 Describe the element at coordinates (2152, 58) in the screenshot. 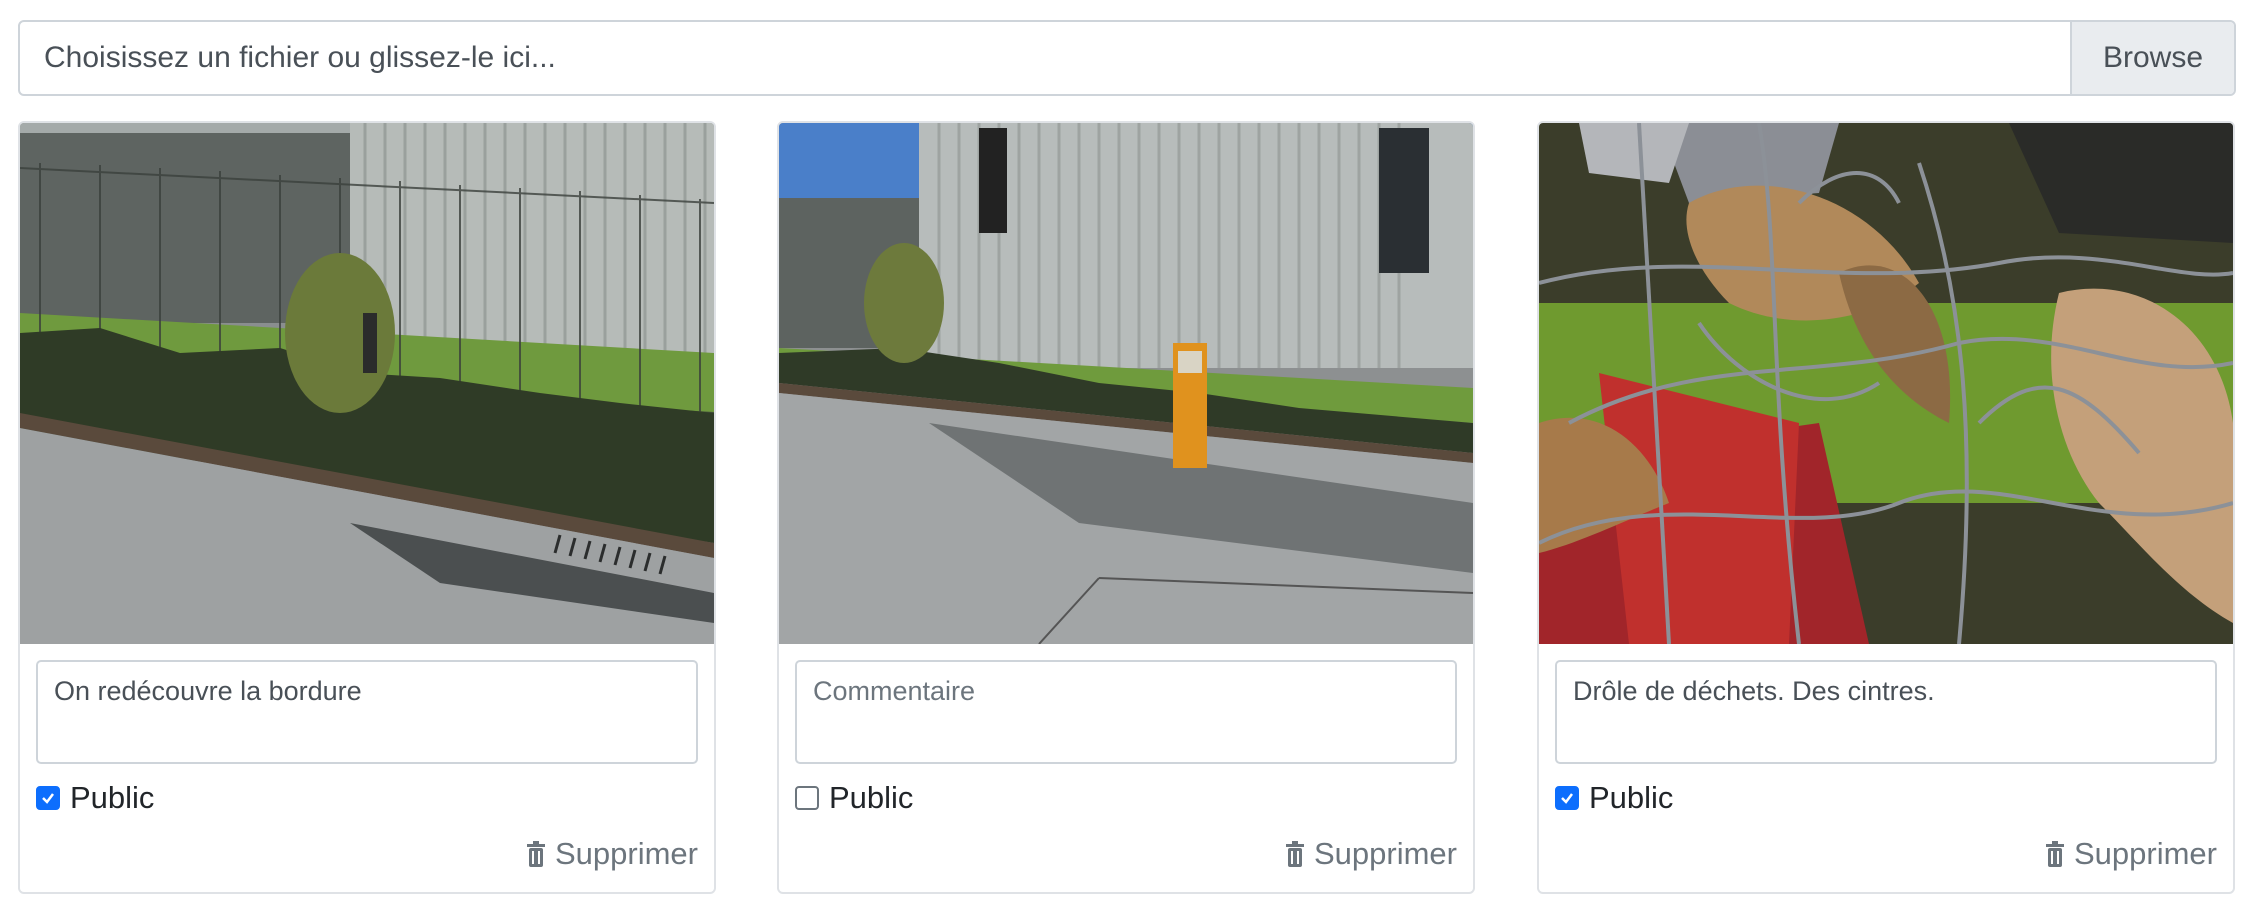

I see `browse-button: Browse` at that location.